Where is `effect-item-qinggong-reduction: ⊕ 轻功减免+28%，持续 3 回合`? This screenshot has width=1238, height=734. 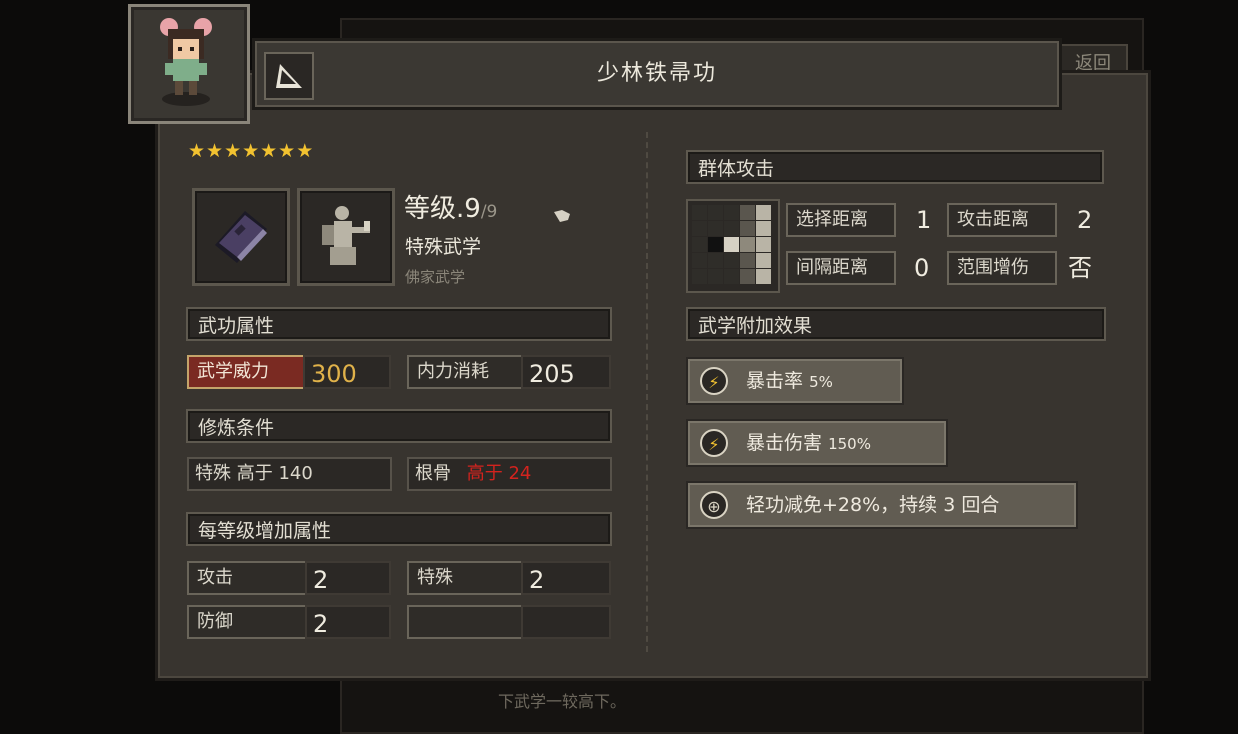
effect-item-qinggong-reduction: ⊕ 轻功减免+28%，持续 3 回合 is located at coordinates (882, 505).